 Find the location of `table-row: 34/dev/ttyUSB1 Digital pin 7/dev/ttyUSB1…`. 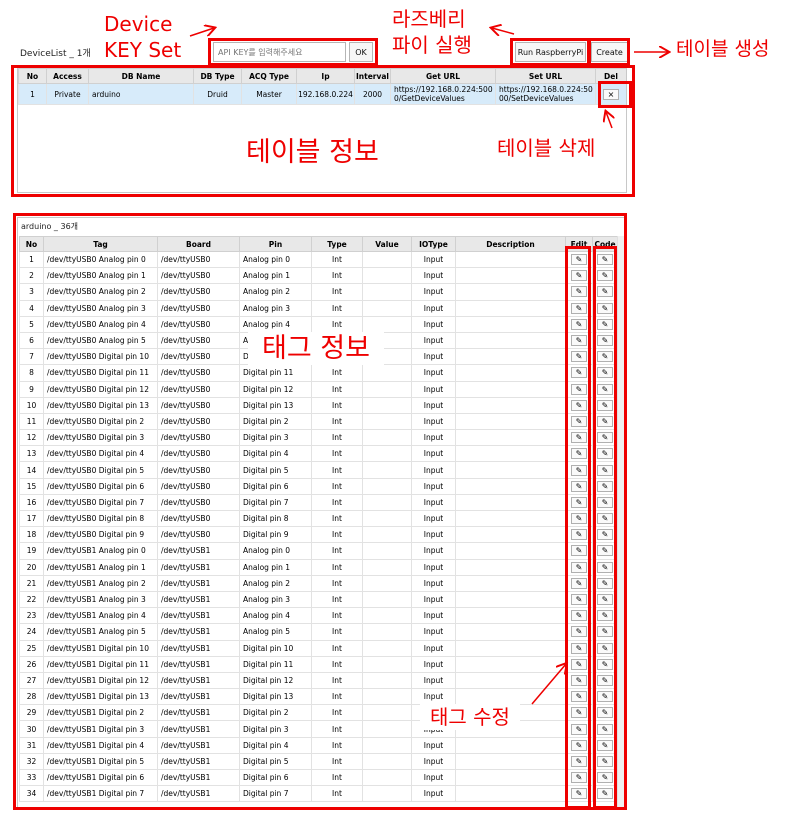

table-row: 34/dev/ttyUSB1 Digital pin 7/dev/ttyUSB1… is located at coordinates (318, 794).